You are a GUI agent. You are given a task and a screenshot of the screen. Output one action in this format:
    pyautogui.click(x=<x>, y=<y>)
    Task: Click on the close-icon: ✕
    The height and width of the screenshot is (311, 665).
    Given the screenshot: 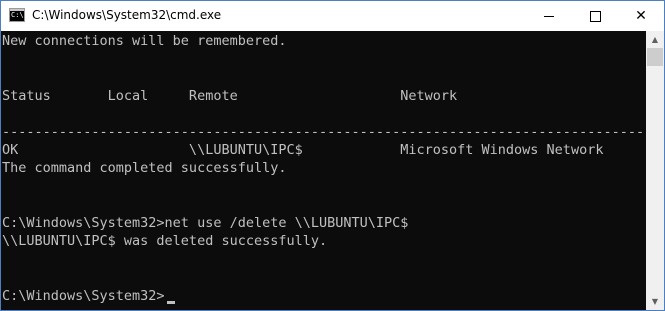 What is the action you would take?
    pyautogui.click(x=641, y=16)
    